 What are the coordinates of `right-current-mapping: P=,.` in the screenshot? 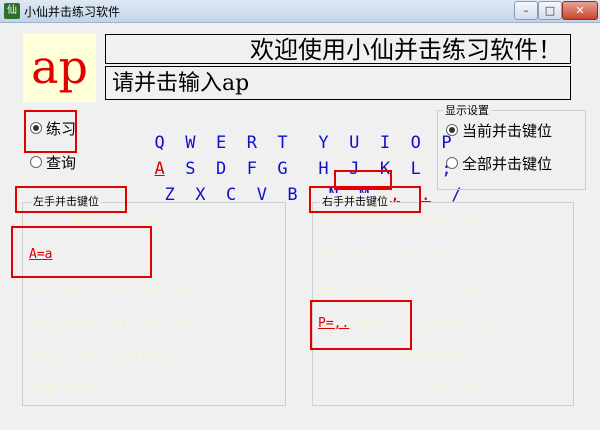 It's located at (334, 323).